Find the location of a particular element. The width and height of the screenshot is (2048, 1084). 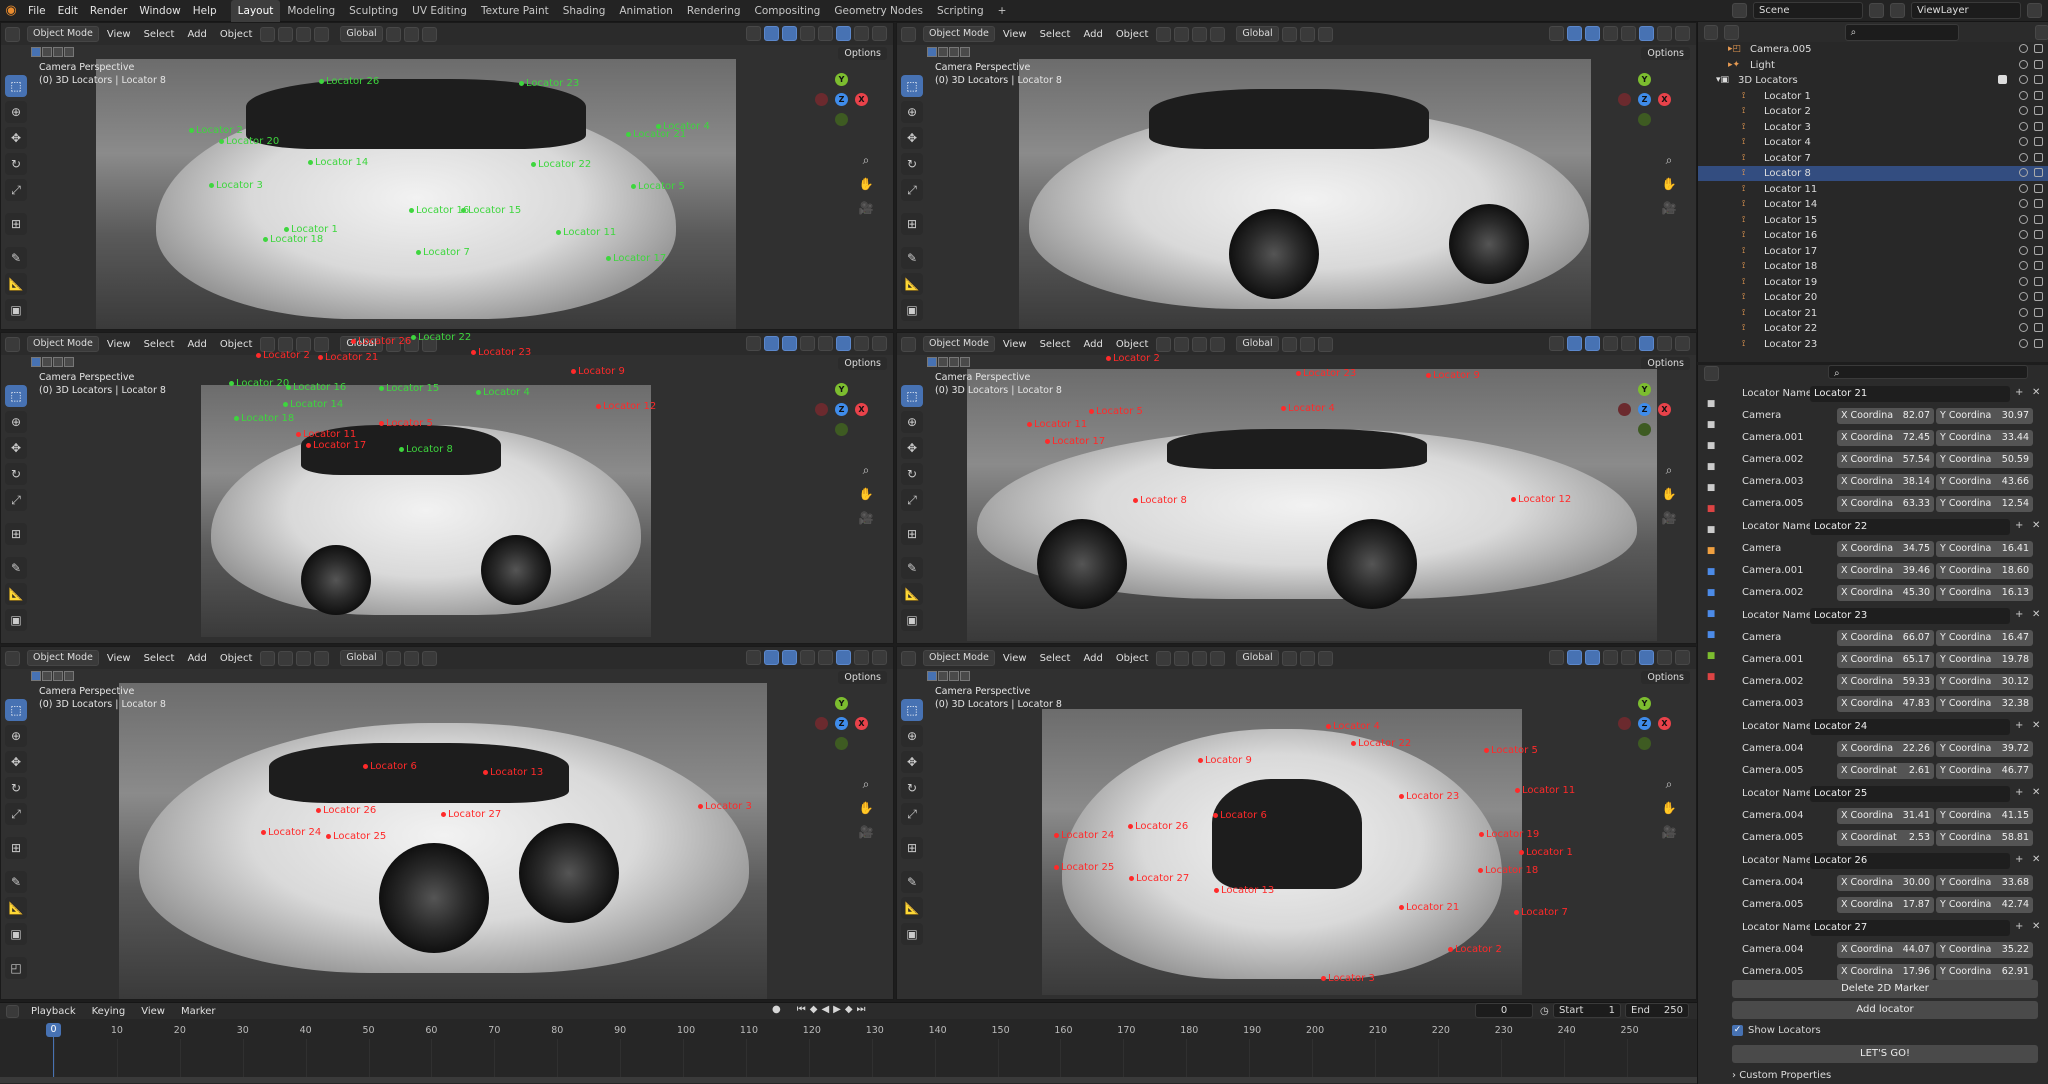

navigation-gizmo: YXZ is located at coordinates (1648, 727).